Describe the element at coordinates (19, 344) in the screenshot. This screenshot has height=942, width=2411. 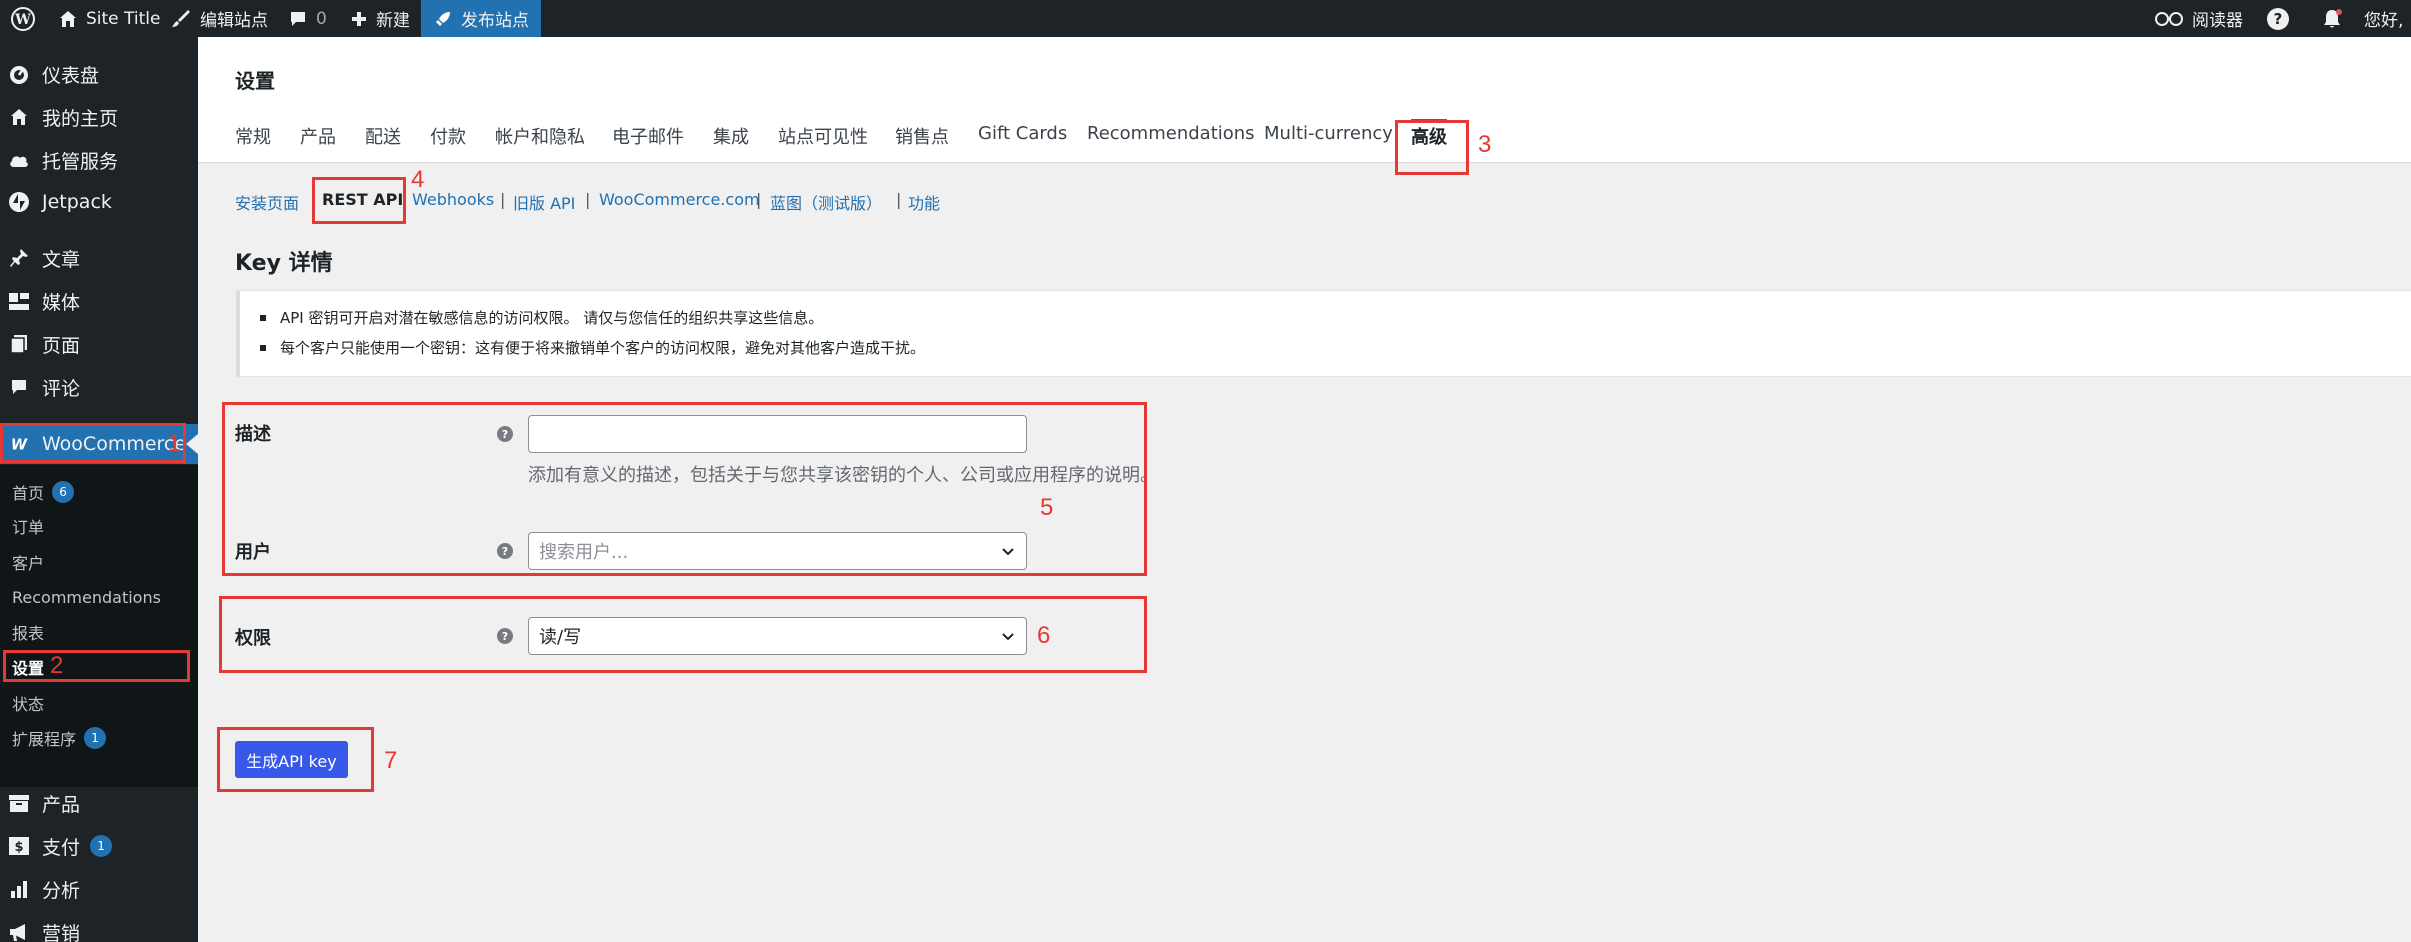
I see `page-icon` at that location.